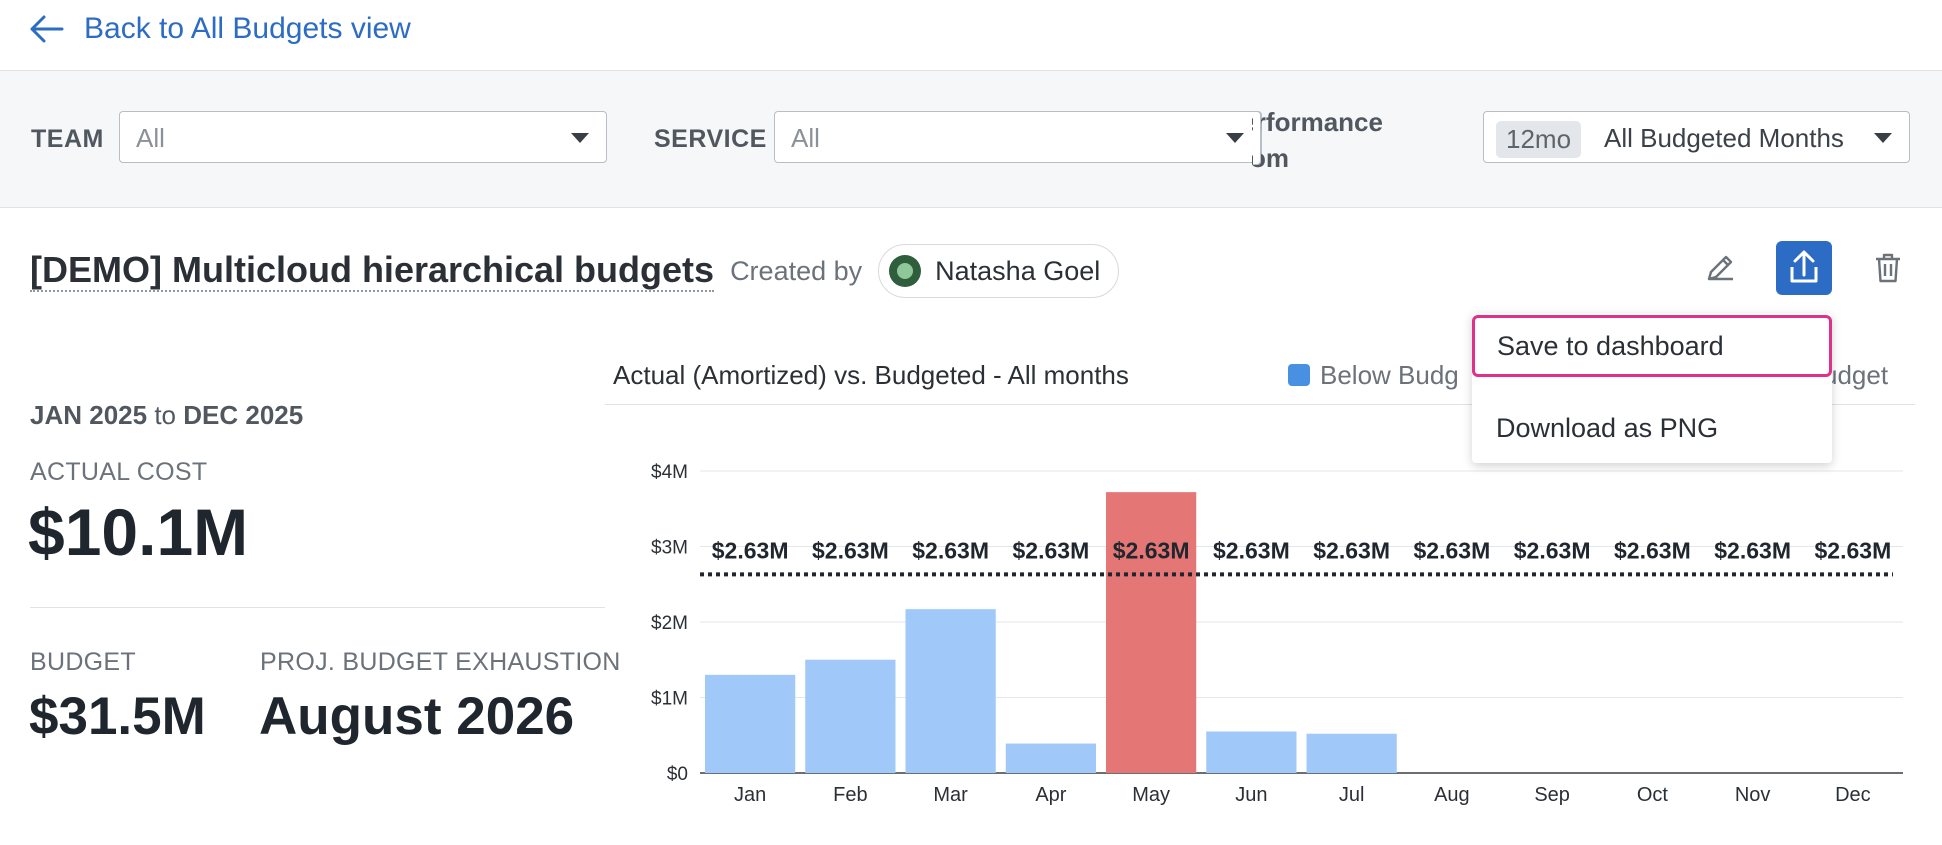 This screenshot has width=1942, height=845. I want to click on bar-jan, so click(750, 723).